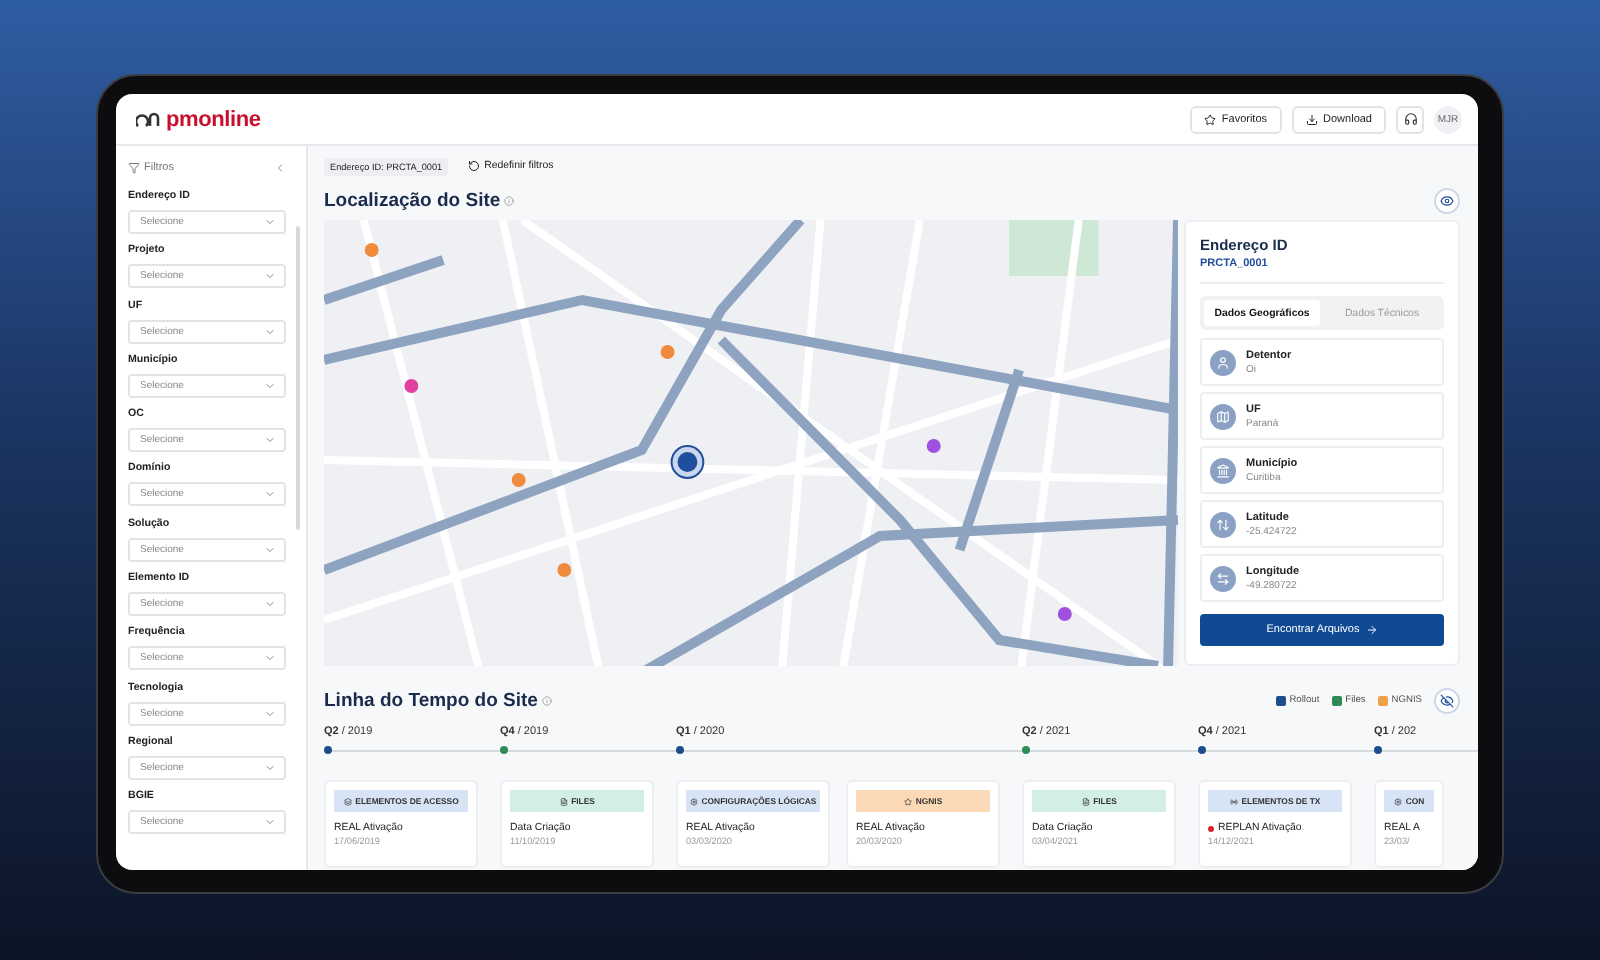 The image size is (1600, 960). What do you see at coordinates (431, 700) in the screenshot?
I see `section-title: Linha do Tempo do Site` at bounding box center [431, 700].